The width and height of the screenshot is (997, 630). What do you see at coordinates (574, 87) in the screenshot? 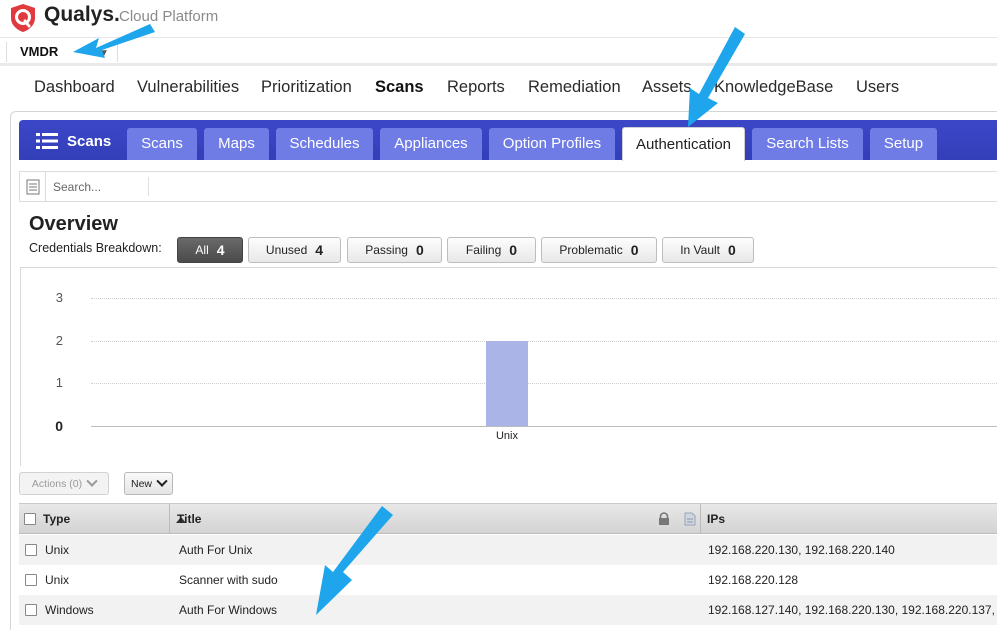
I see `nav-item-remediation: Remediation` at bounding box center [574, 87].